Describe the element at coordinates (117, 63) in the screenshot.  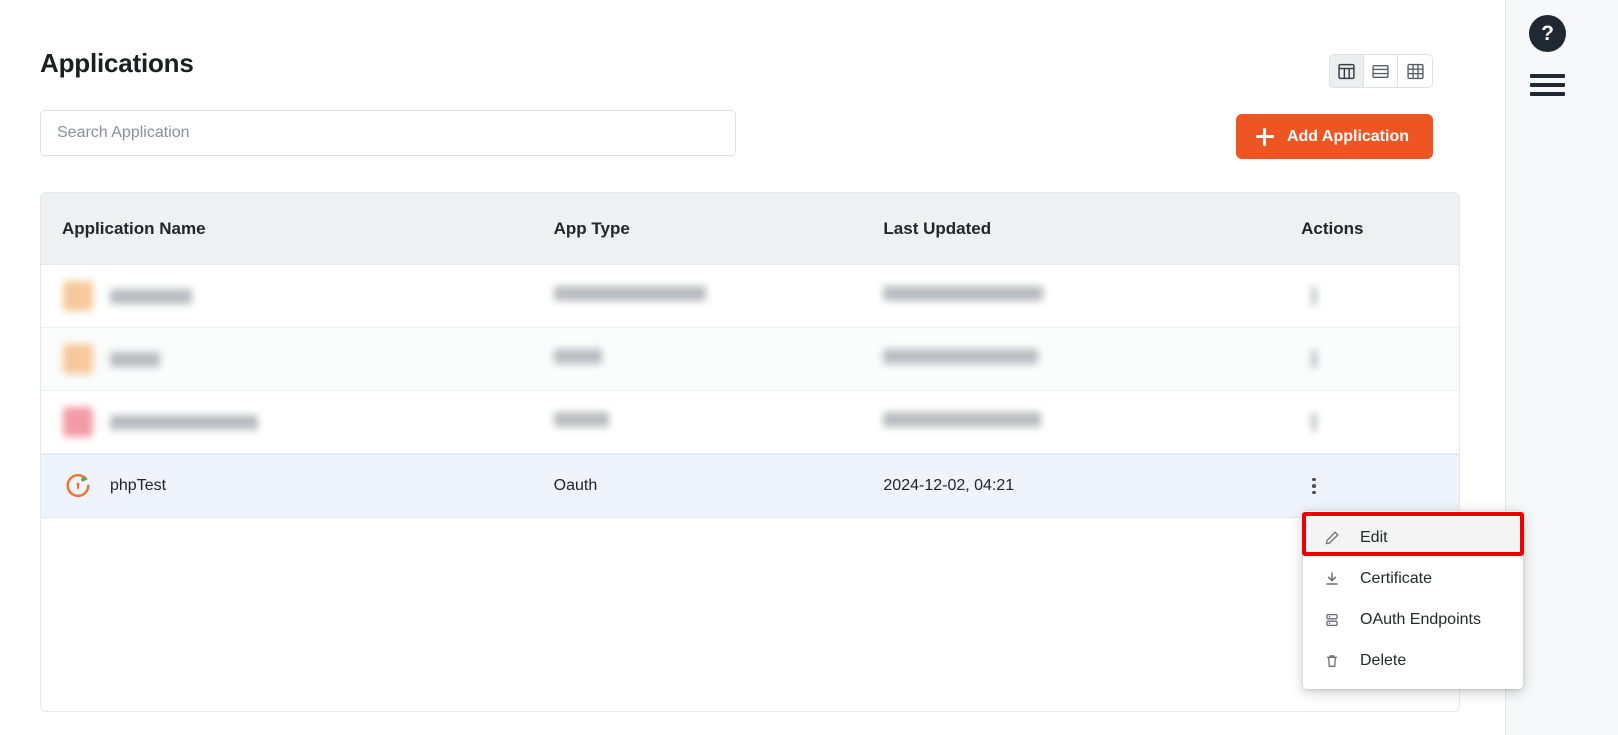
I see `page-title: Applications` at that location.